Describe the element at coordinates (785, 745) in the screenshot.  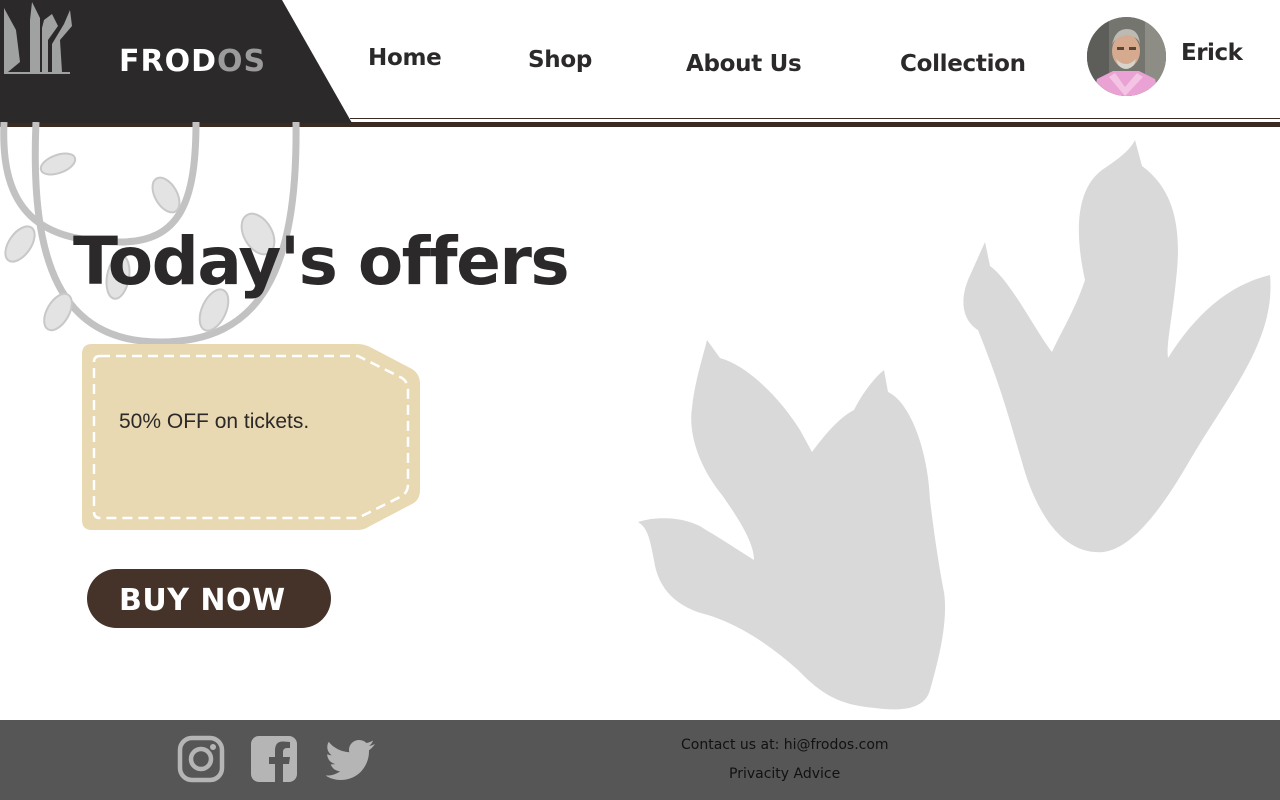
I see `footer-contact: Contact us at: hi@frodos.com` at that location.